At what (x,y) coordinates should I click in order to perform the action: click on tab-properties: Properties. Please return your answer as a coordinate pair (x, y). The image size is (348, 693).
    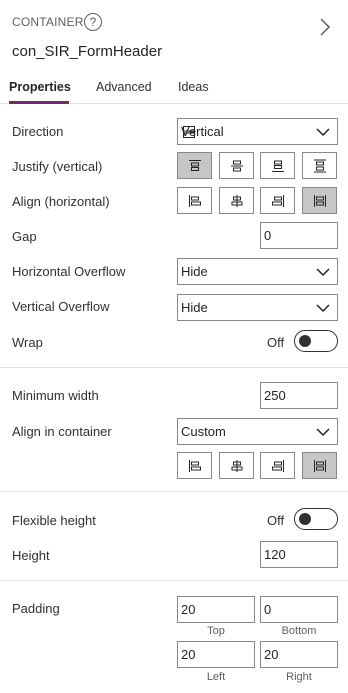
    Looking at the image, I should click on (40, 87).